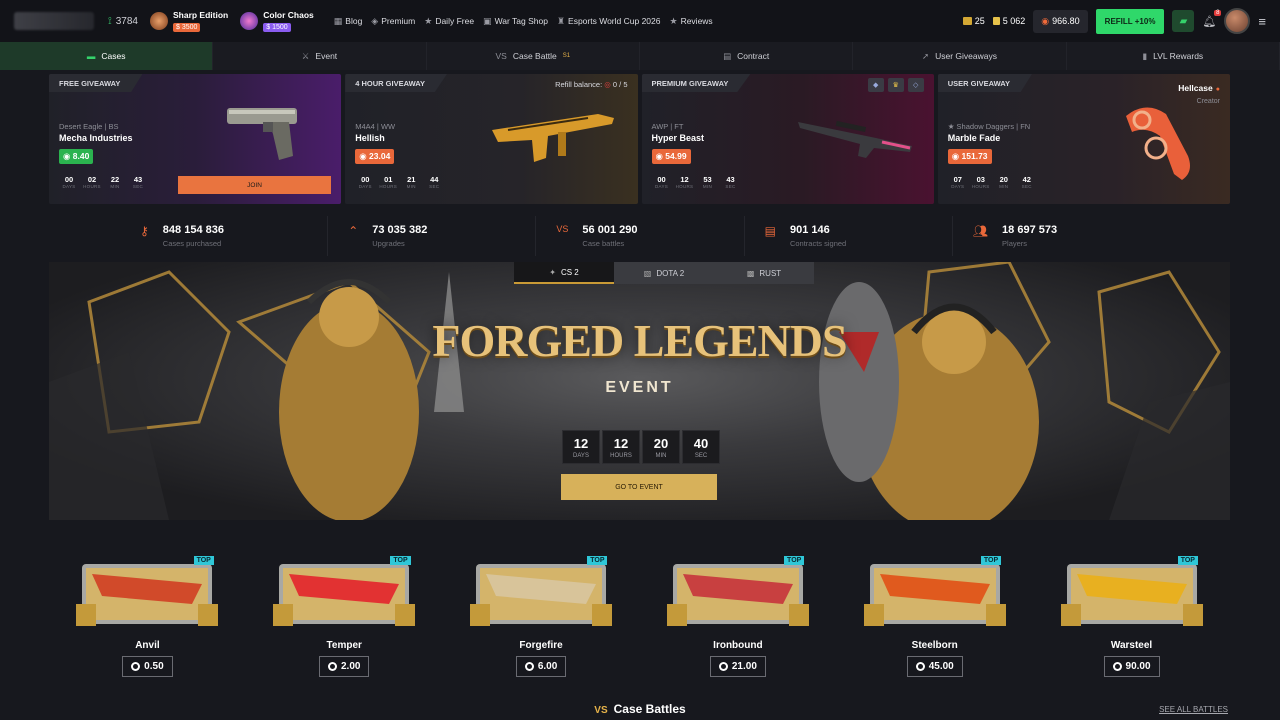 This screenshot has width=1280, height=720. Describe the element at coordinates (895, 85) in the screenshot. I see `crown-icon: ♛` at that location.